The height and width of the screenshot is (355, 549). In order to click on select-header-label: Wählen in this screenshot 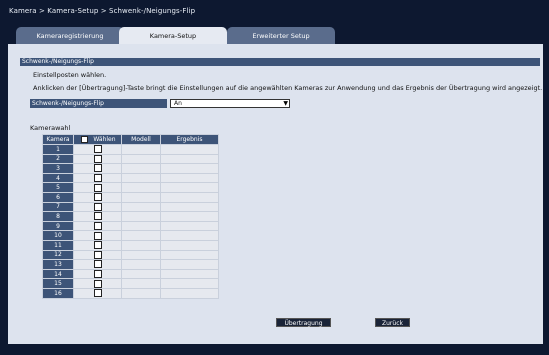, I will do `click(104, 139)`.